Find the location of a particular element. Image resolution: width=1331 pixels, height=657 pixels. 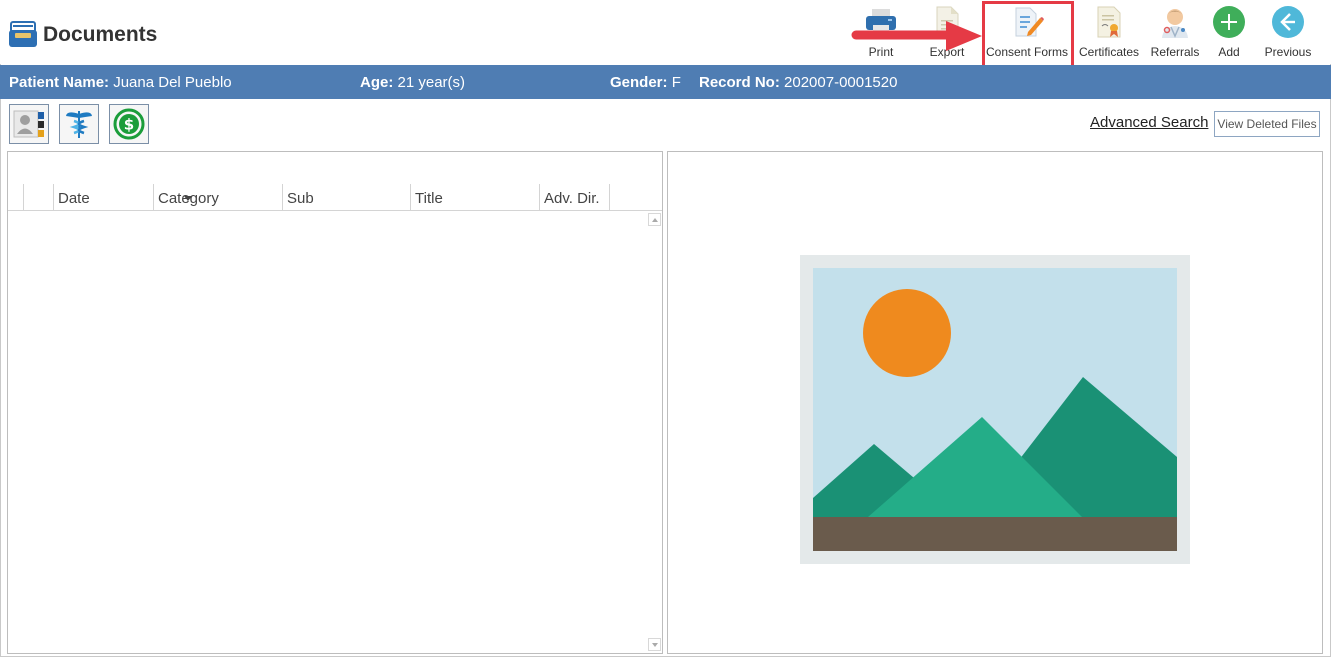

grid-header: Date Category Sub Title Adv. Dir. is located at coordinates (335, 197).